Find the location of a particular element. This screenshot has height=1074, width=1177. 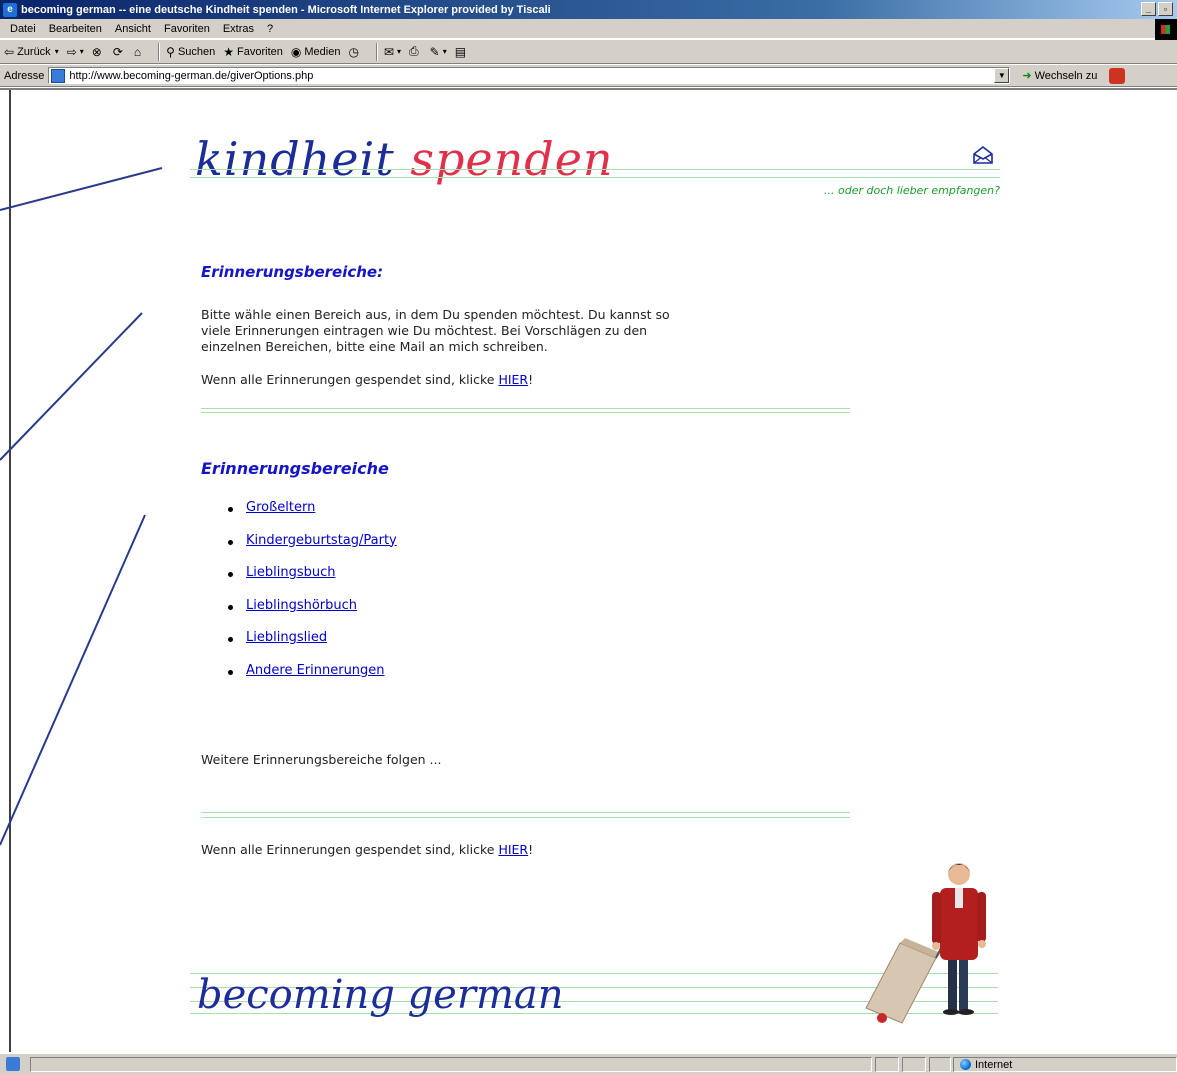

list-item: Andere Erinnerungen is located at coordinates (312, 679).